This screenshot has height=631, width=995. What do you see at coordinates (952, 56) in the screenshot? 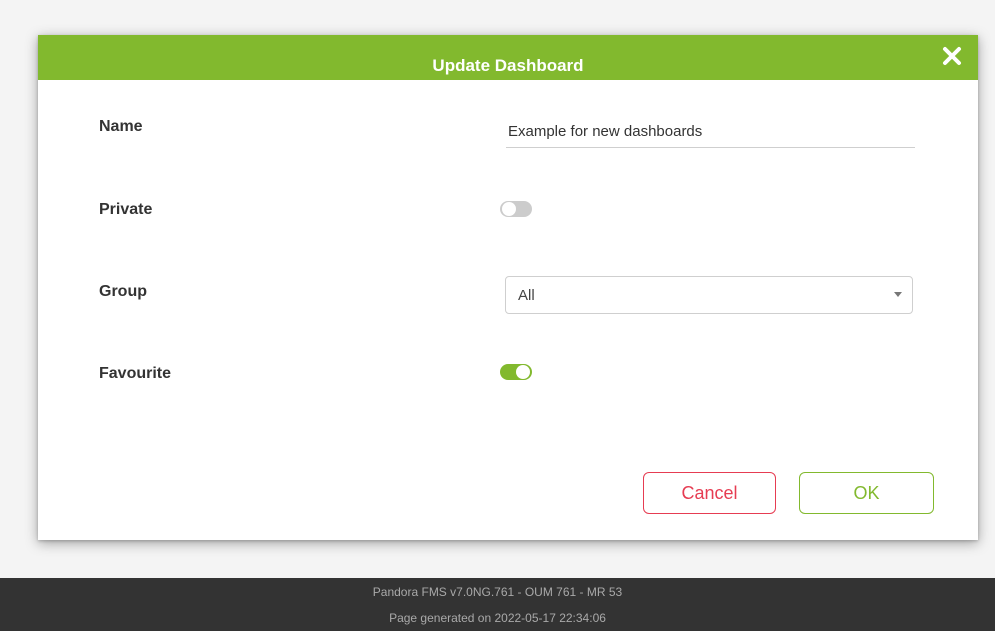
I see `close-icon` at bounding box center [952, 56].